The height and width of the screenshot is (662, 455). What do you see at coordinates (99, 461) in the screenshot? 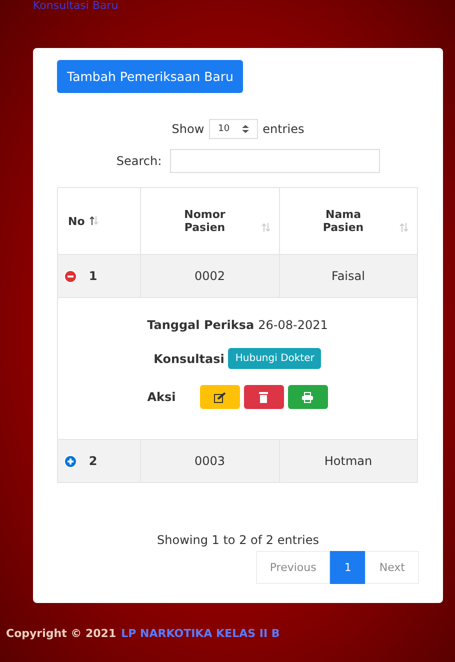
I see `table-cell: 2` at bounding box center [99, 461].